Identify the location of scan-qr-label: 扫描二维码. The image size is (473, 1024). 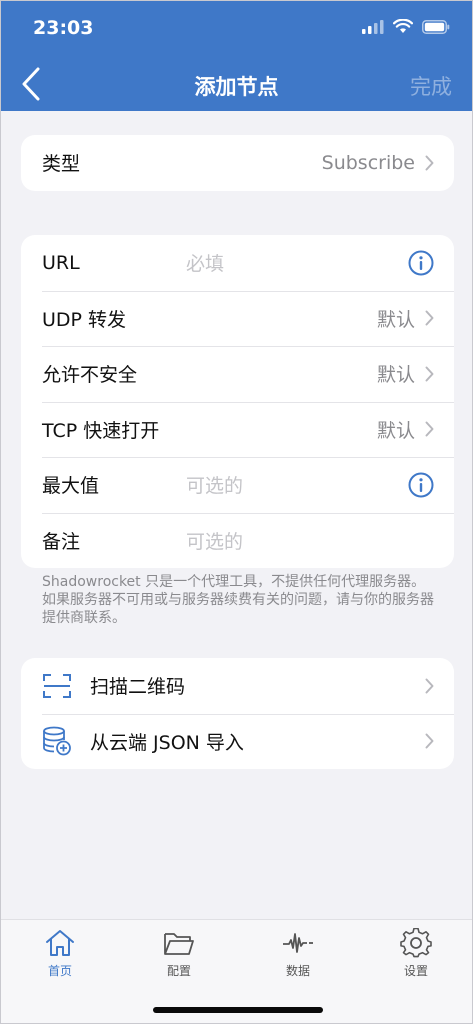
(138, 687).